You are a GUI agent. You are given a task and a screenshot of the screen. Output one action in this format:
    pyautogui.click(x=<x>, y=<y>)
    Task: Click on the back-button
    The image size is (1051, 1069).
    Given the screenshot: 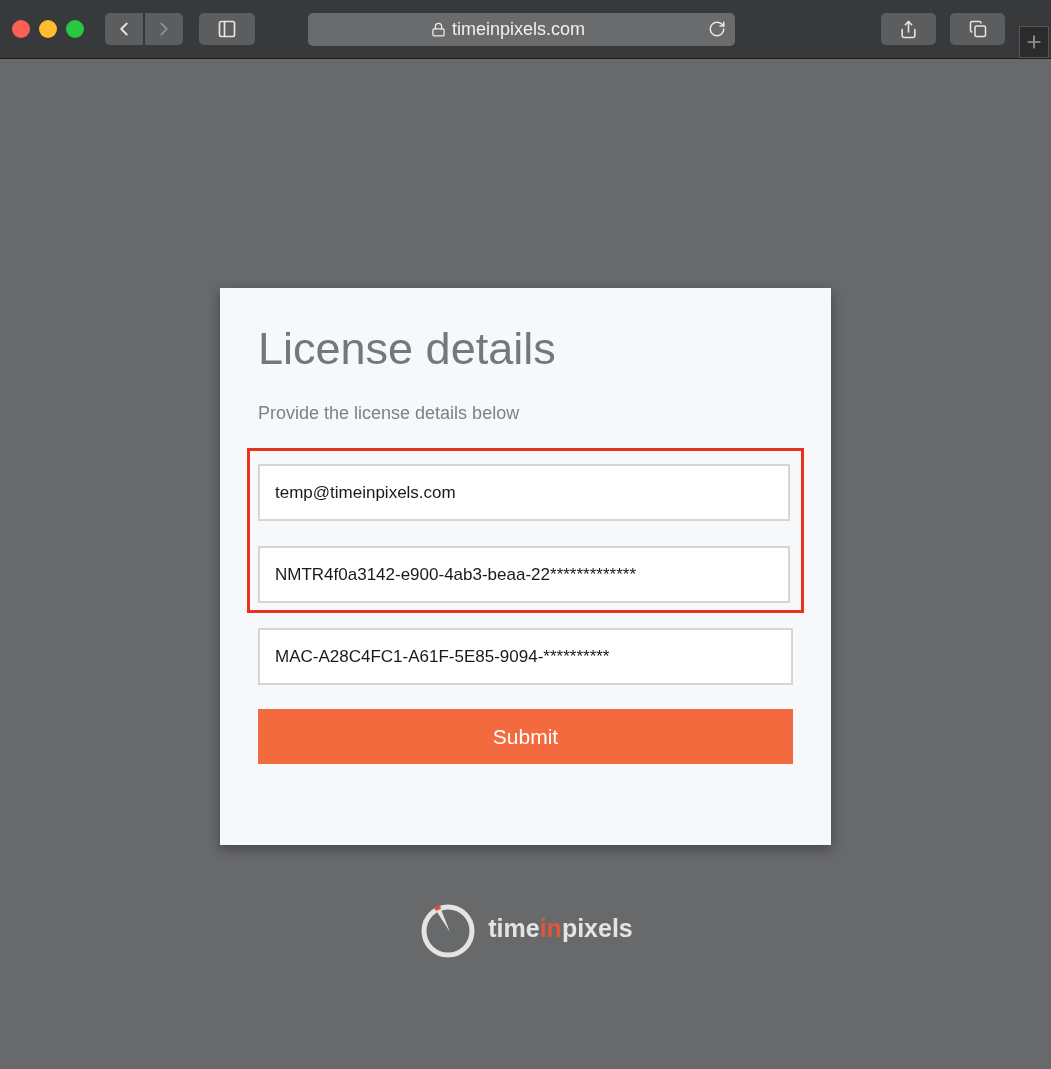 What is the action you would take?
    pyautogui.click(x=124, y=29)
    